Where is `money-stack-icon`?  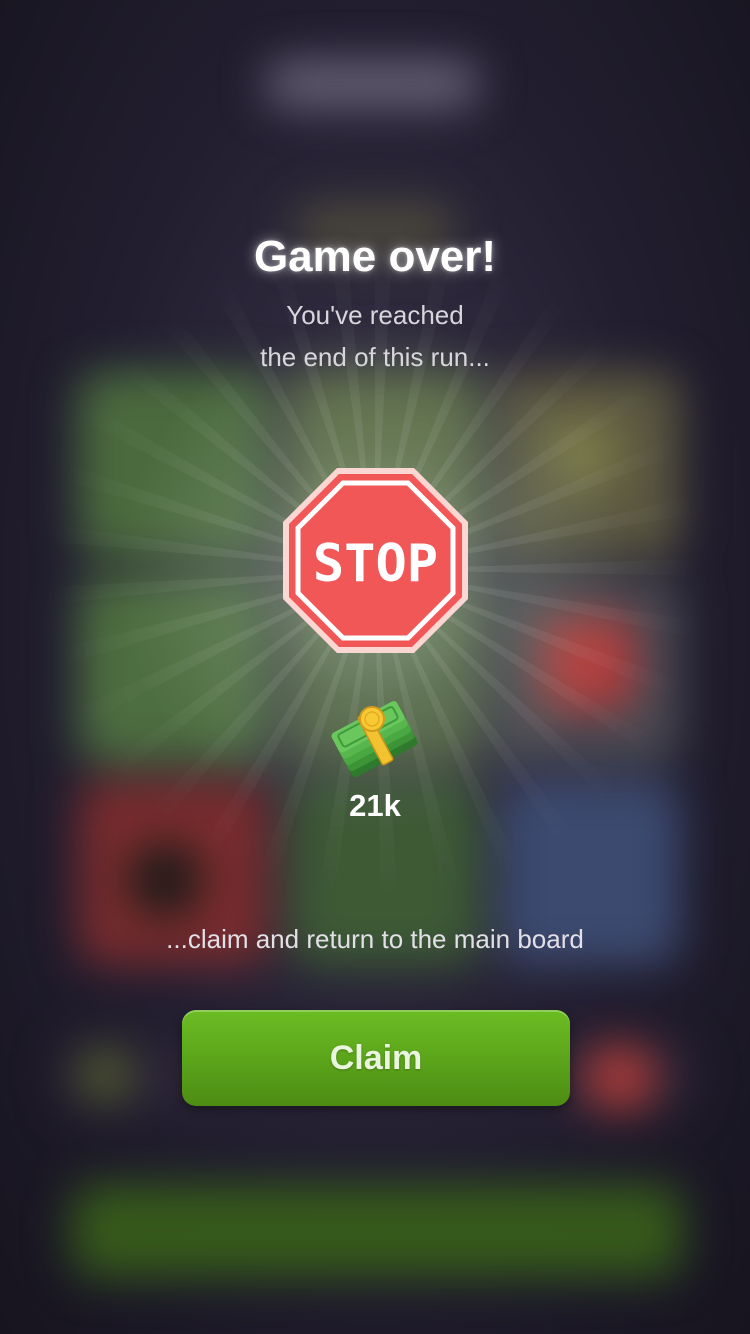 money-stack-icon is located at coordinates (374, 739).